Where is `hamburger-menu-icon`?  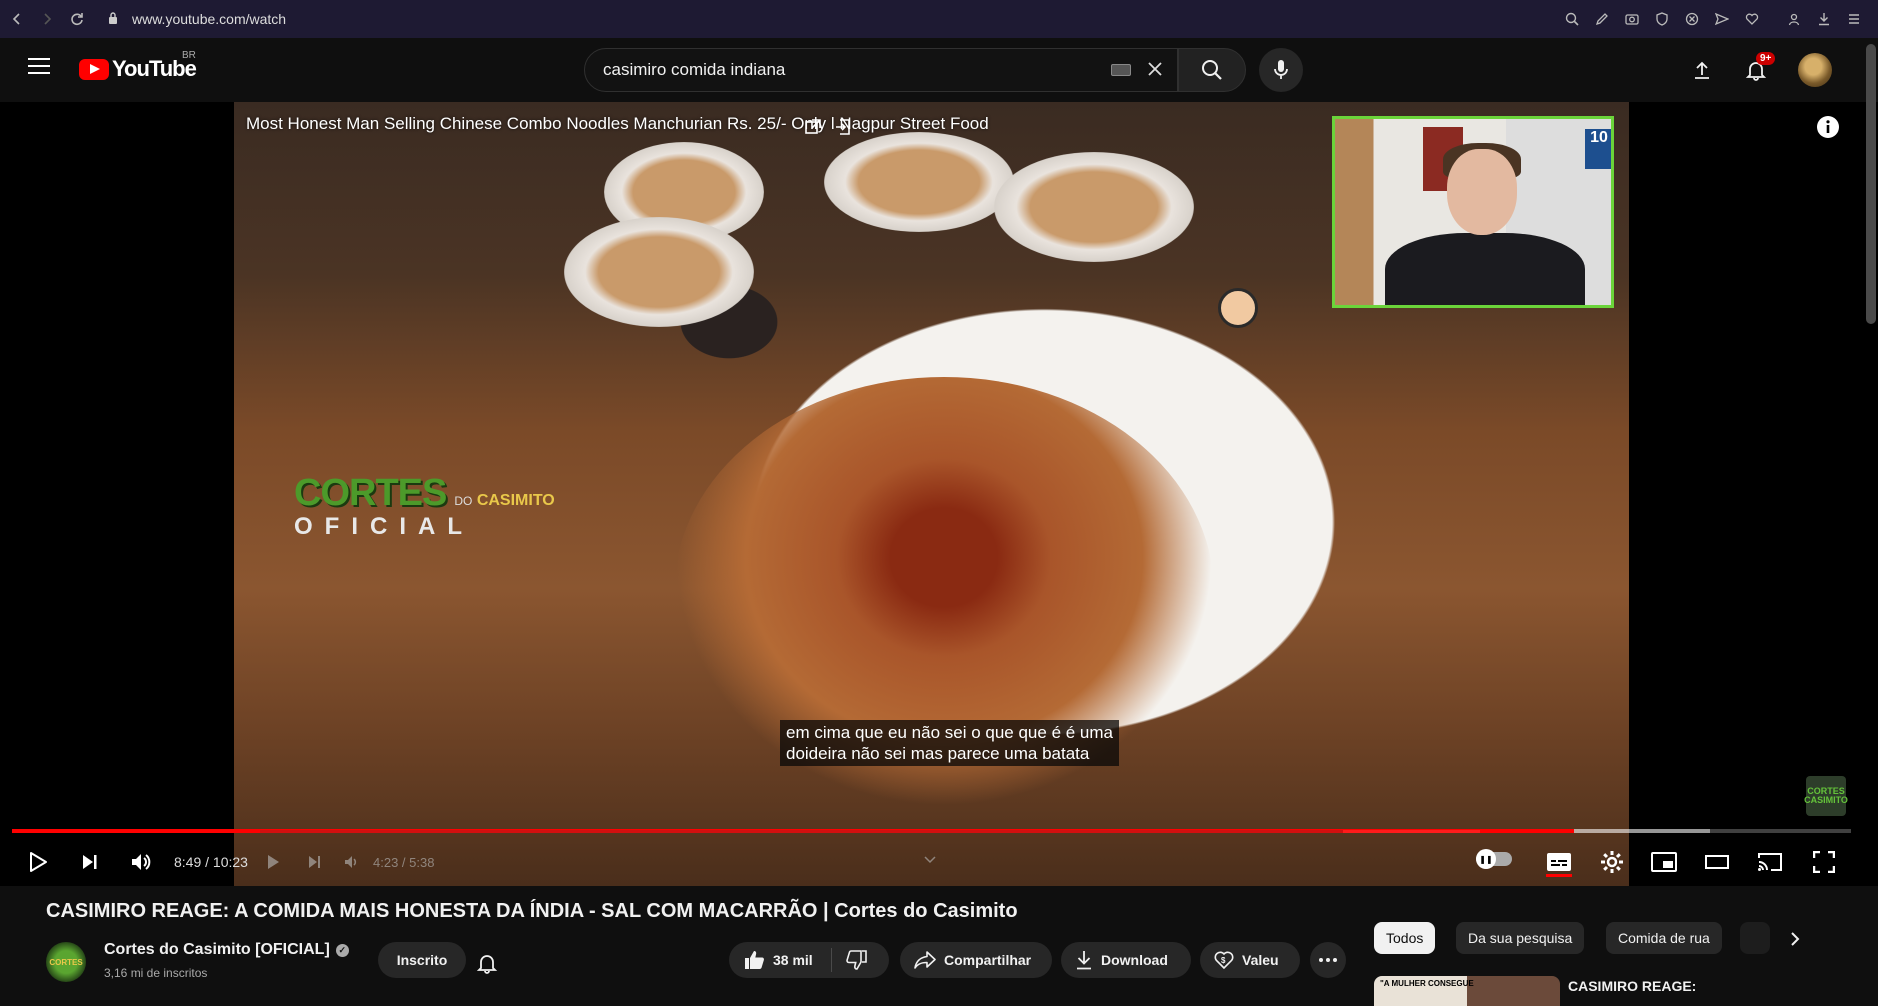 hamburger-menu-icon is located at coordinates (39, 67).